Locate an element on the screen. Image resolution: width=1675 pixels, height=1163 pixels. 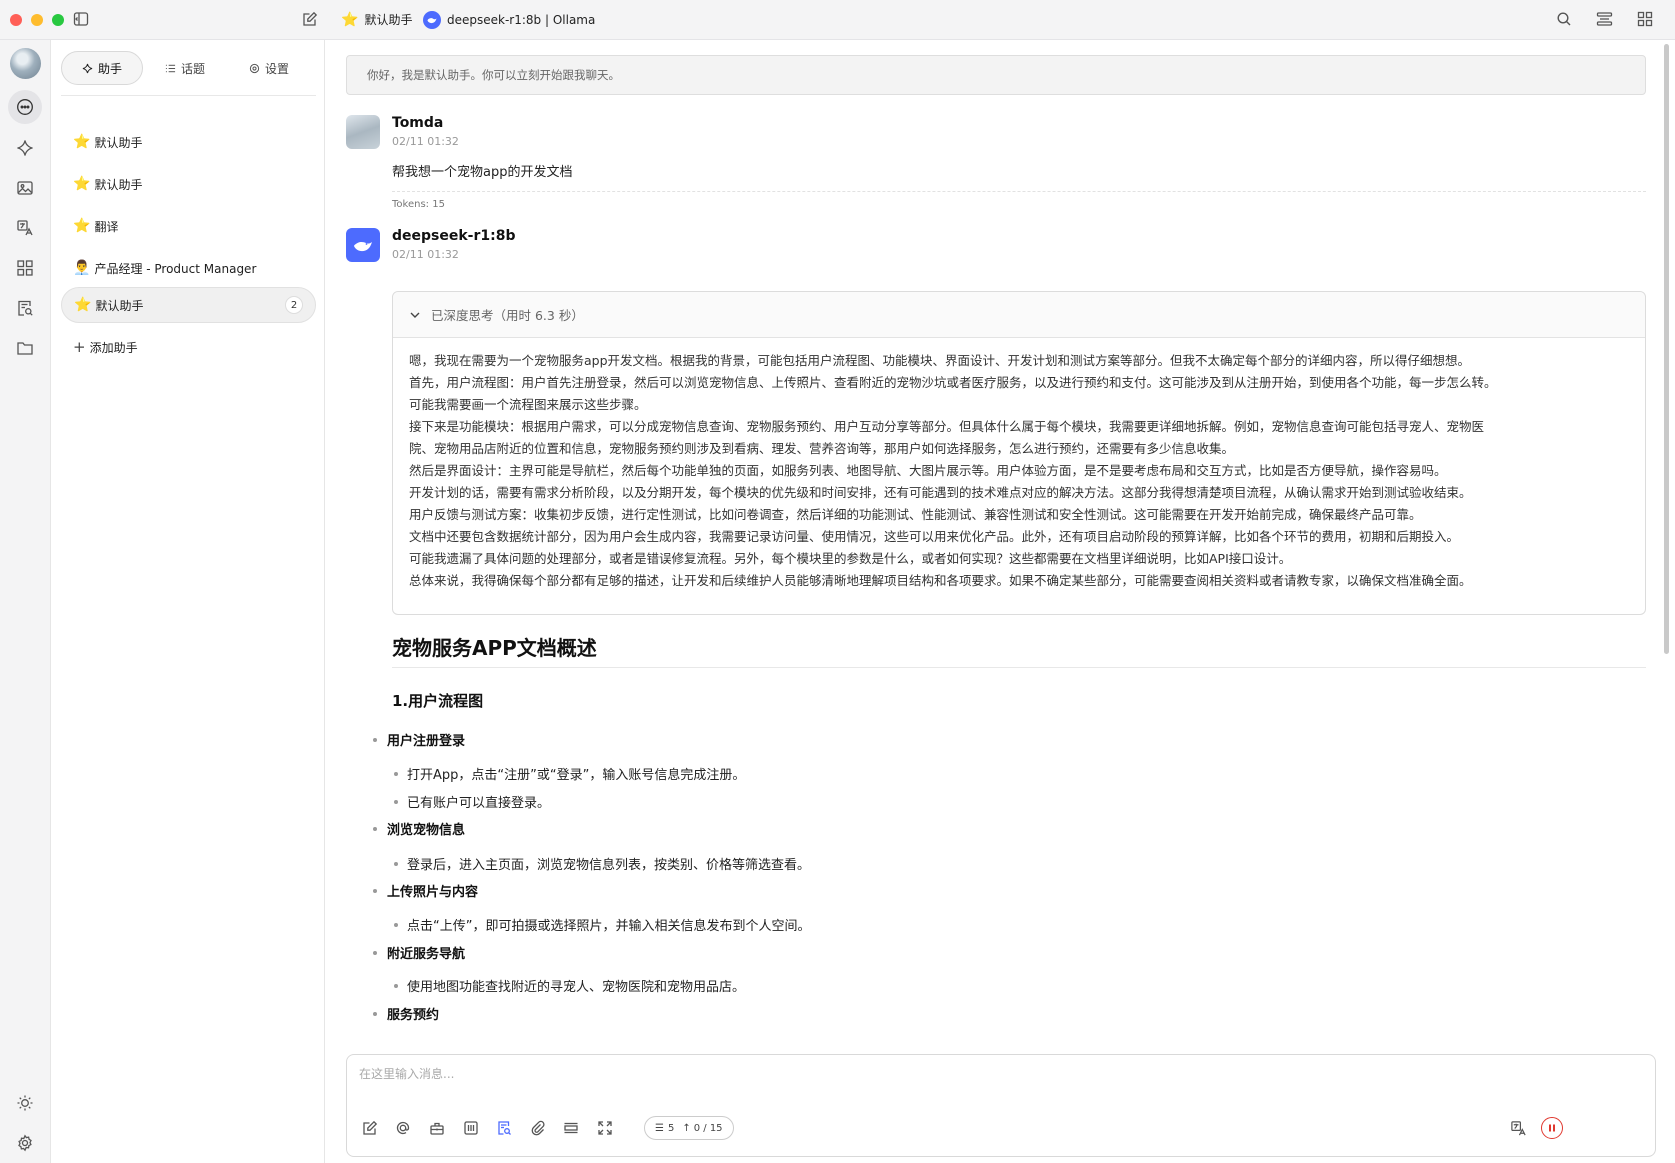
assistant-item-selected: ⭐ 默认助手 2 is located at coordinates (188, 305).